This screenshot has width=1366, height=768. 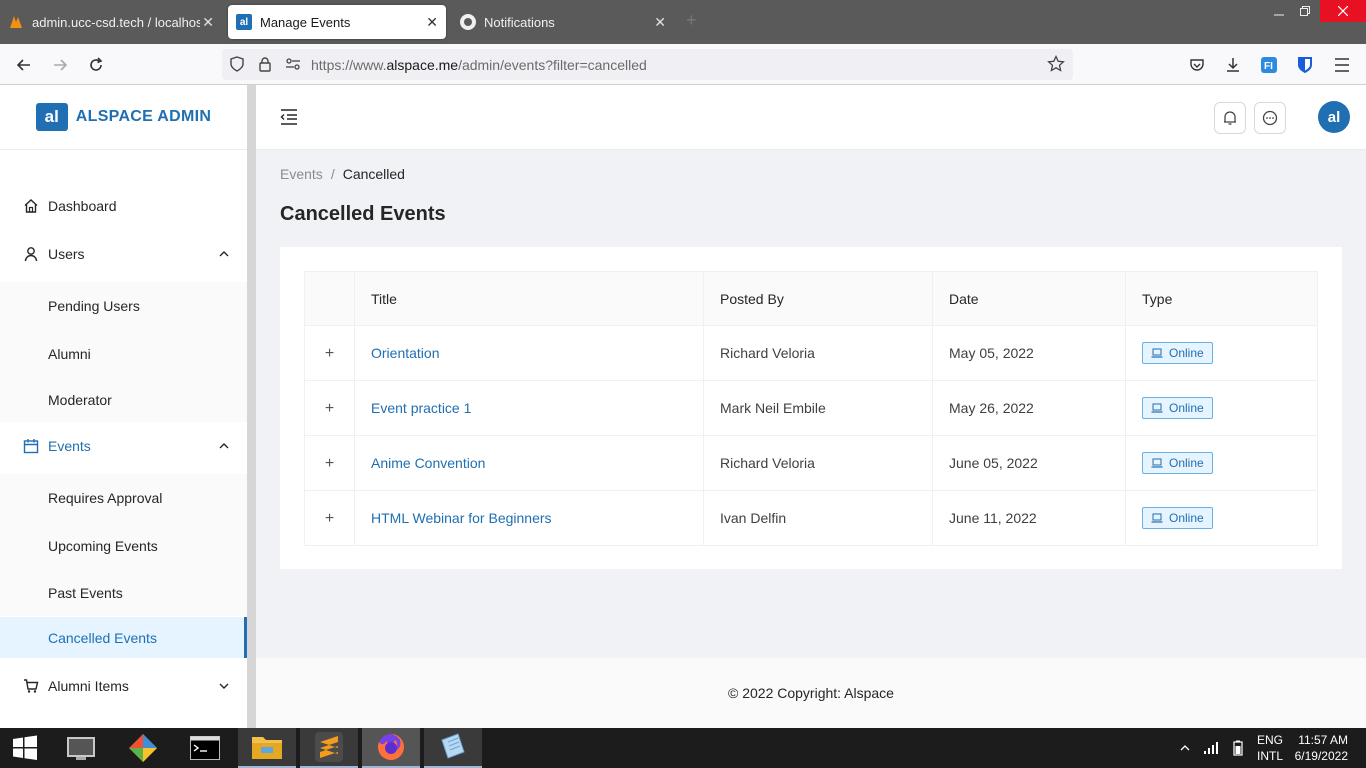 I want to click on brand: al ALSPACE ADMIN, so click(x=123, y=117).